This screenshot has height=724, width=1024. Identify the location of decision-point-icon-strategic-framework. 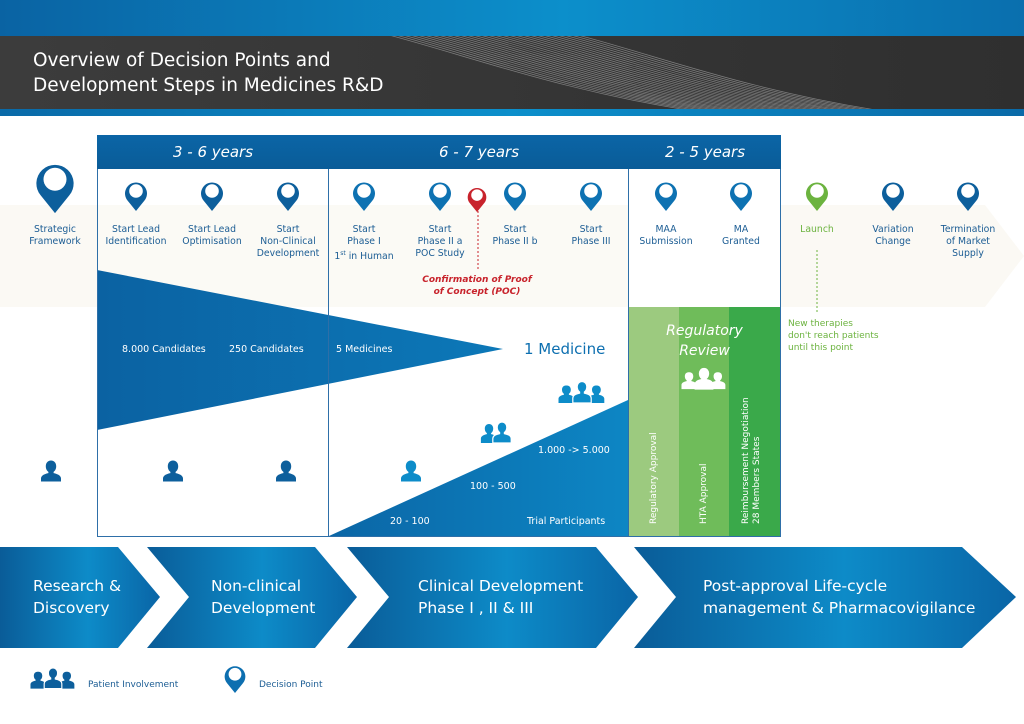
(55, 186).